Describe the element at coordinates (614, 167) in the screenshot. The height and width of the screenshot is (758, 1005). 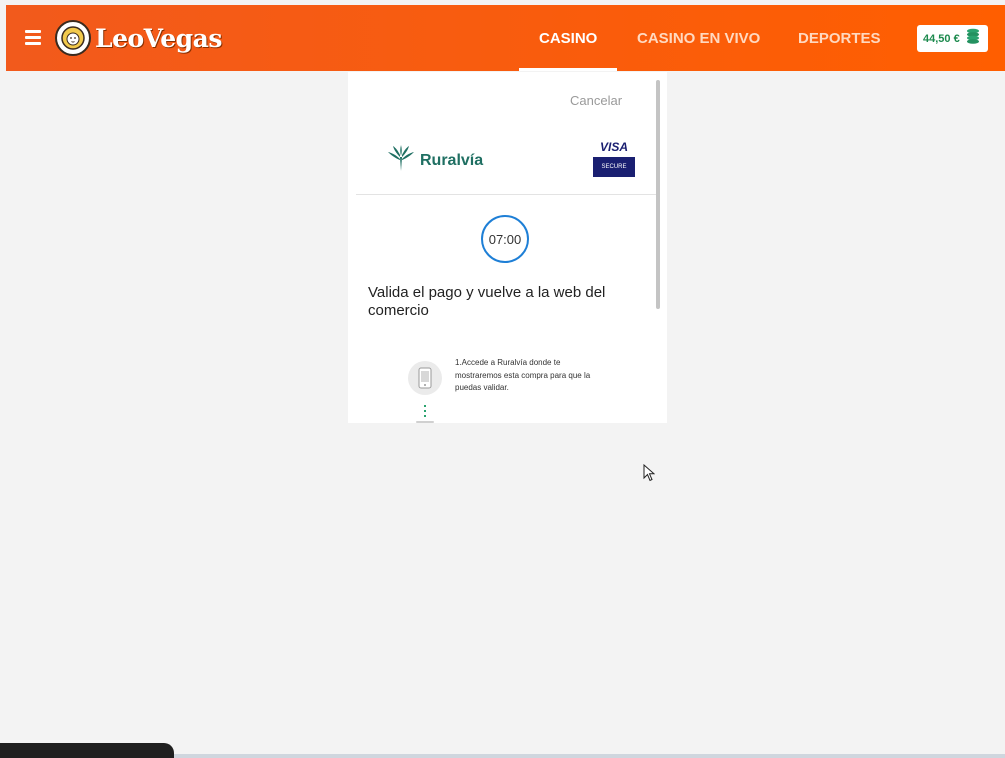
I see `visa-secure-label: SECURE` at that location.